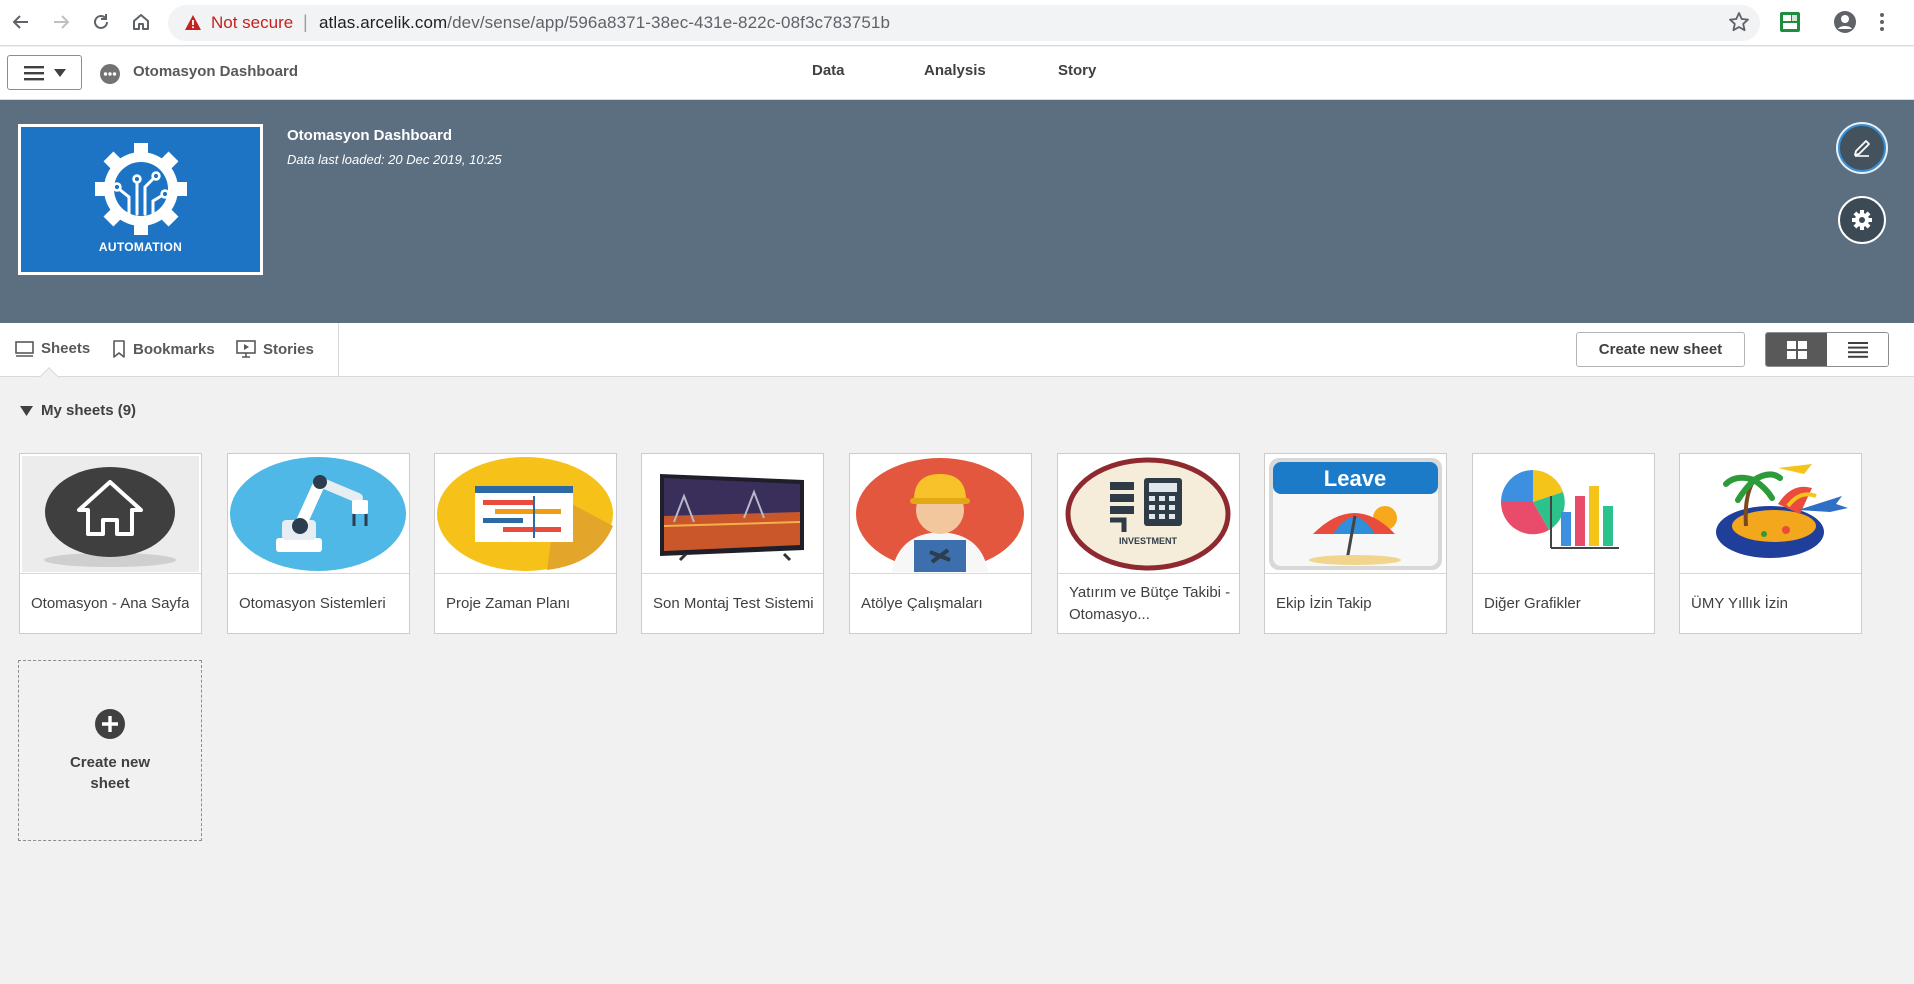 The image size is (1914, 984). I want to click on sheet-card: Proje Zaman Planı, so click(525, 543).